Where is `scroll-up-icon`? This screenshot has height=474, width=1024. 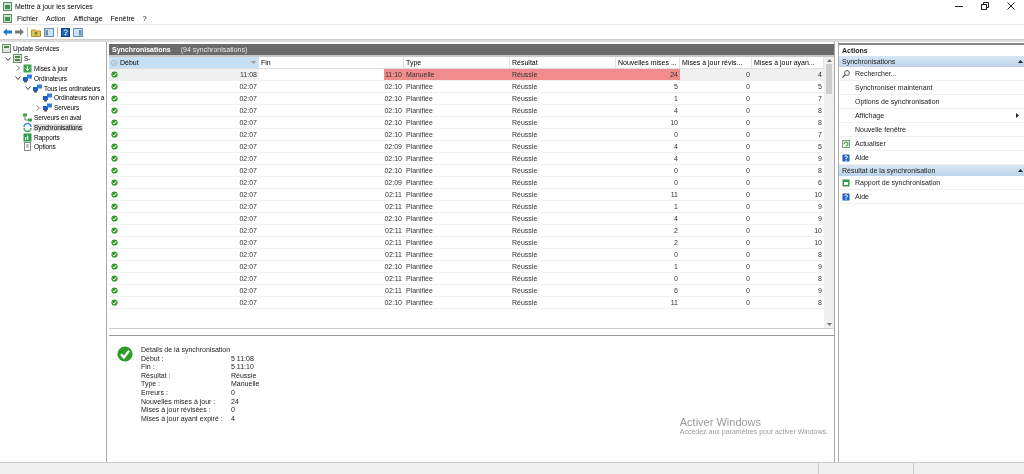 scroll-up-icon is located at coordinates (829, 60).